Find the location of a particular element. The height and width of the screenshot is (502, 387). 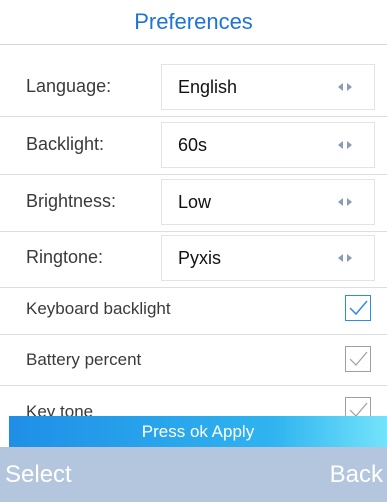

language-selector: English is located at coordinates (268, 87).